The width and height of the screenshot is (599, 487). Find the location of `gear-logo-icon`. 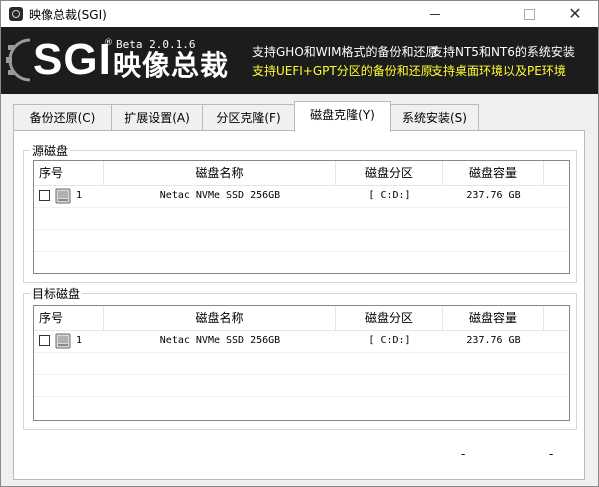

gear-logo-icon is located at coordinates (18, 60).